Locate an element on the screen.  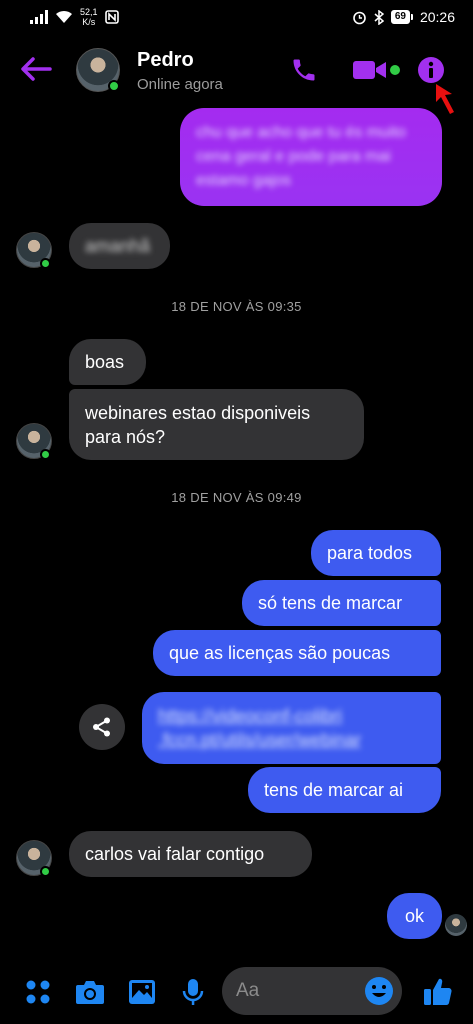
timestamp-divider: 18 DE NOV ÀS 09:49 is located at coordinates (236, 497).